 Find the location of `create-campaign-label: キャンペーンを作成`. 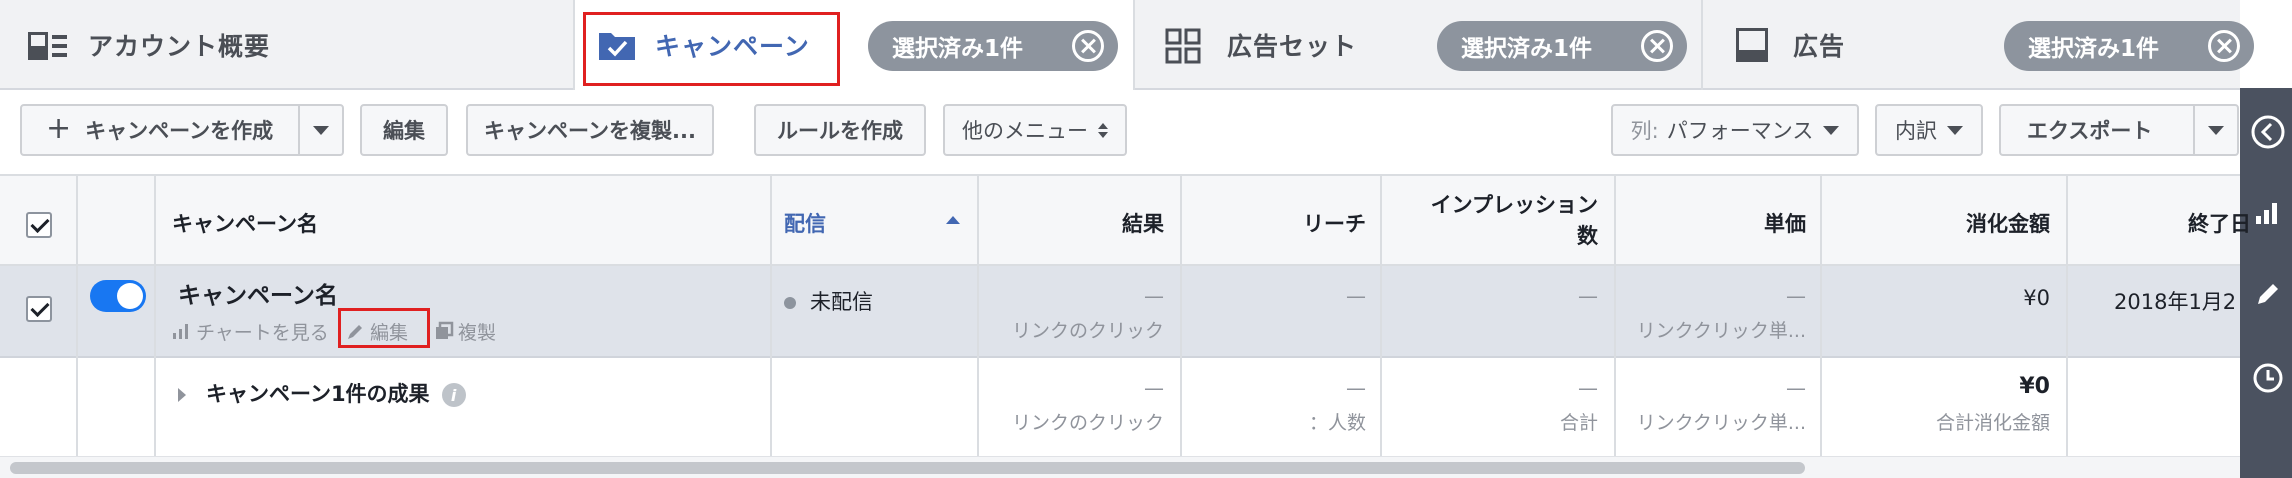

create-campaign-label: キャンペーンを作成 is located at coordinates (179, 131).